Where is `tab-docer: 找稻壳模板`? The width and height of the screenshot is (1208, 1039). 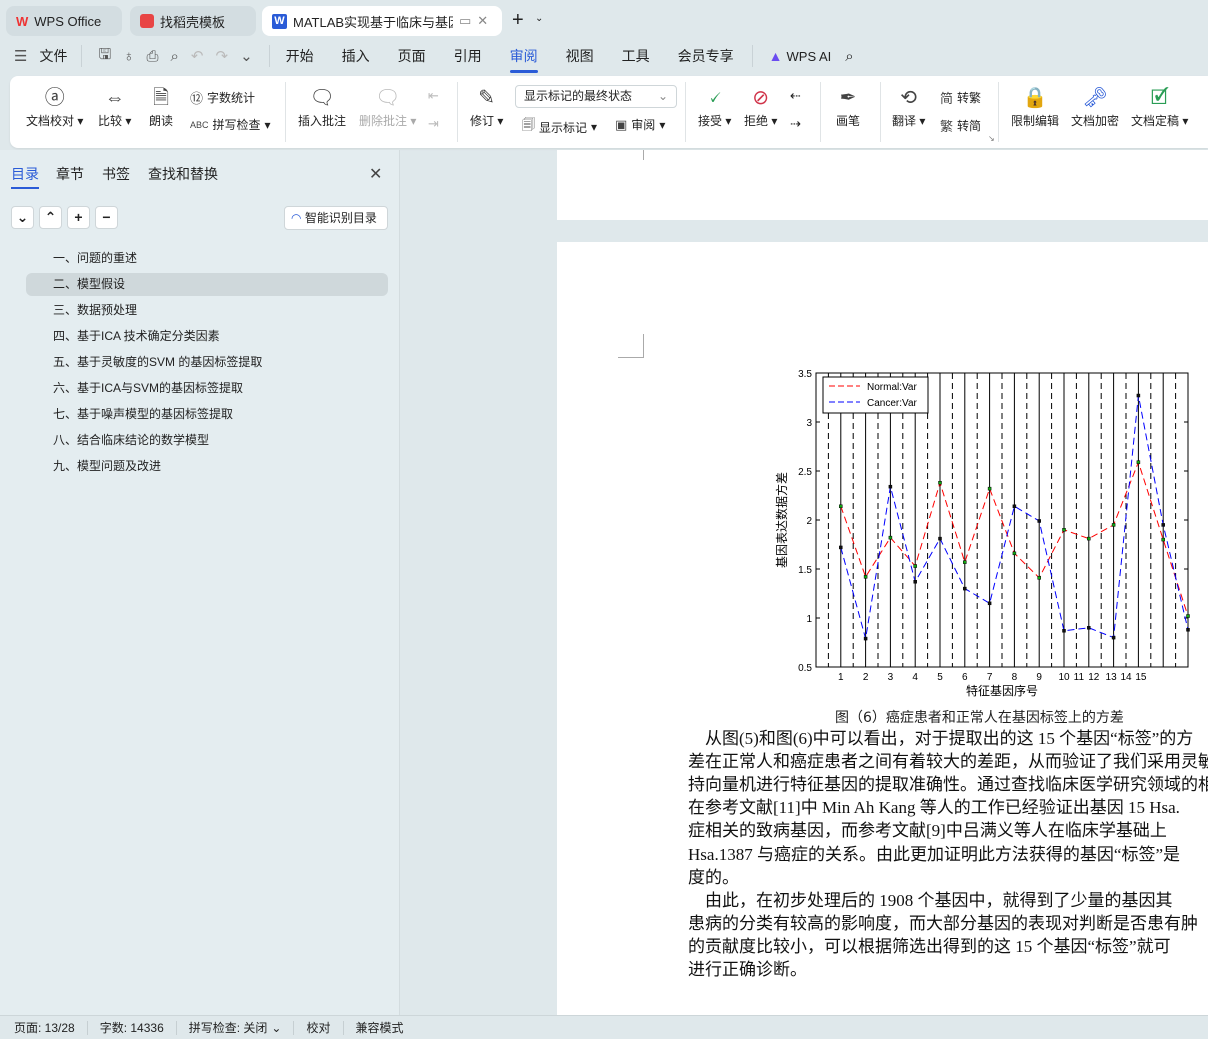
tab-docer: 找稻壳模板 is located at coordinates (193, 21).